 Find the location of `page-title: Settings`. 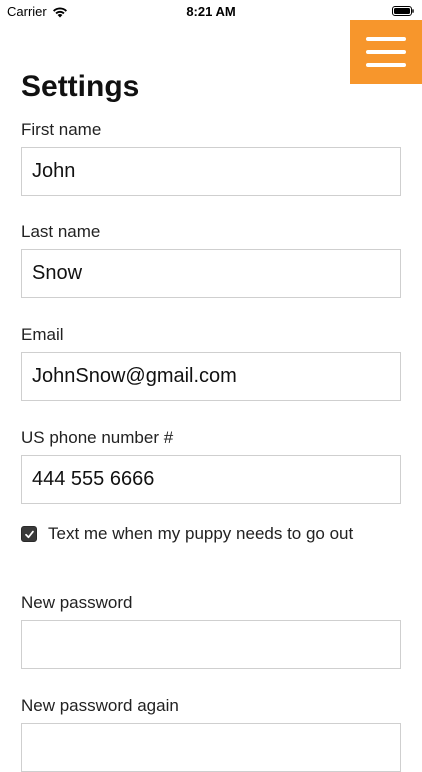

page-title: Settings is located at coordinates (80, 86).